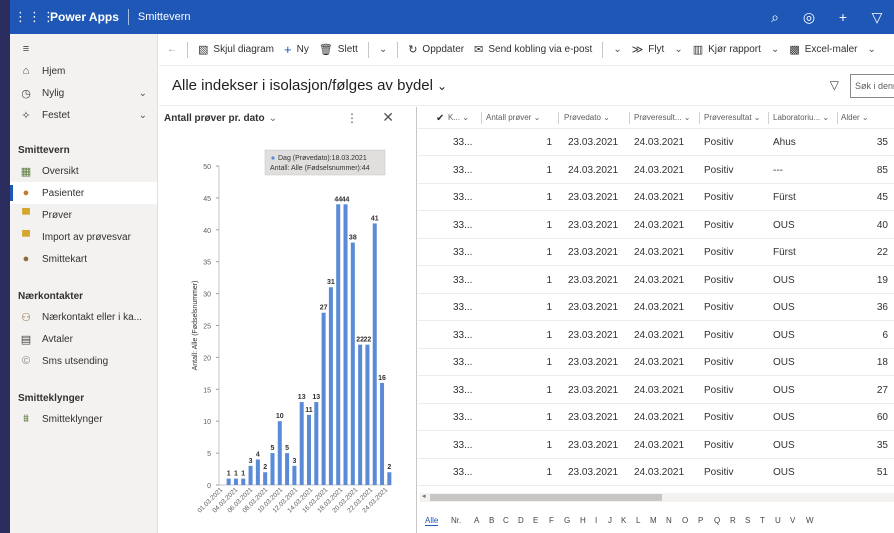 The image size is (894, 533). Describe the element at coordinates (533, 49) in the screenshot. I see `email-link-button: ✉ Send kobling via e-post` at that location.